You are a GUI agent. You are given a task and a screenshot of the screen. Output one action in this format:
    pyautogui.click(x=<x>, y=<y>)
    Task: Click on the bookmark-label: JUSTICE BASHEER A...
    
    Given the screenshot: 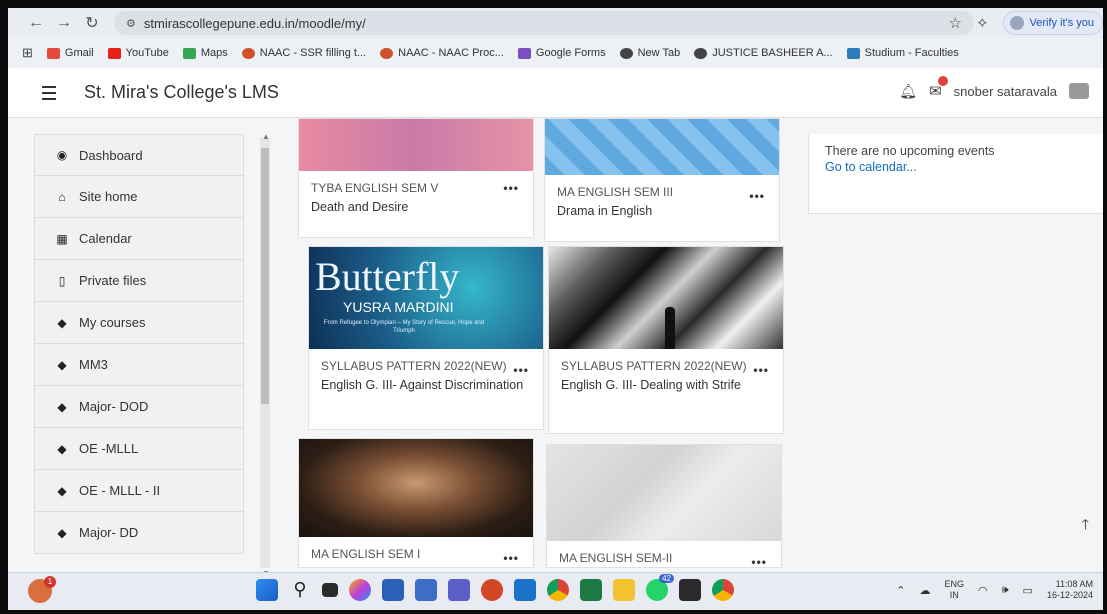 What is the action you would take?
    pyautogui.click(x=772, y=53)
    